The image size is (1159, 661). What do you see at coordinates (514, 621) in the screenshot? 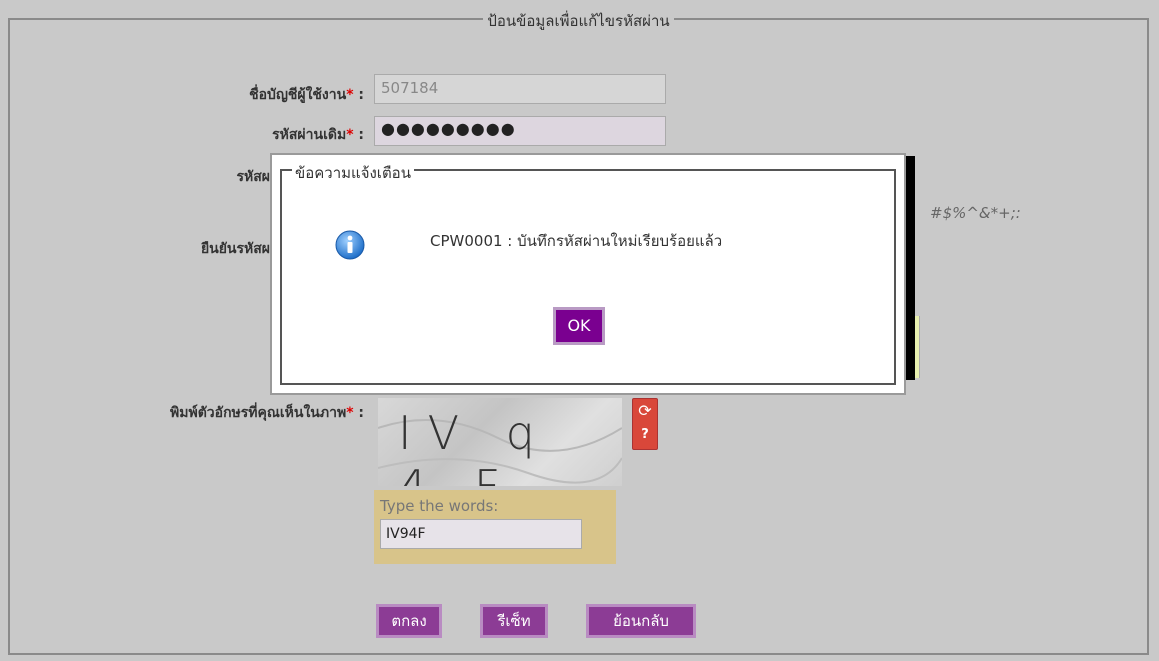
I see `reset-button: รีเซ็ท` at bounding box center [514, 621].